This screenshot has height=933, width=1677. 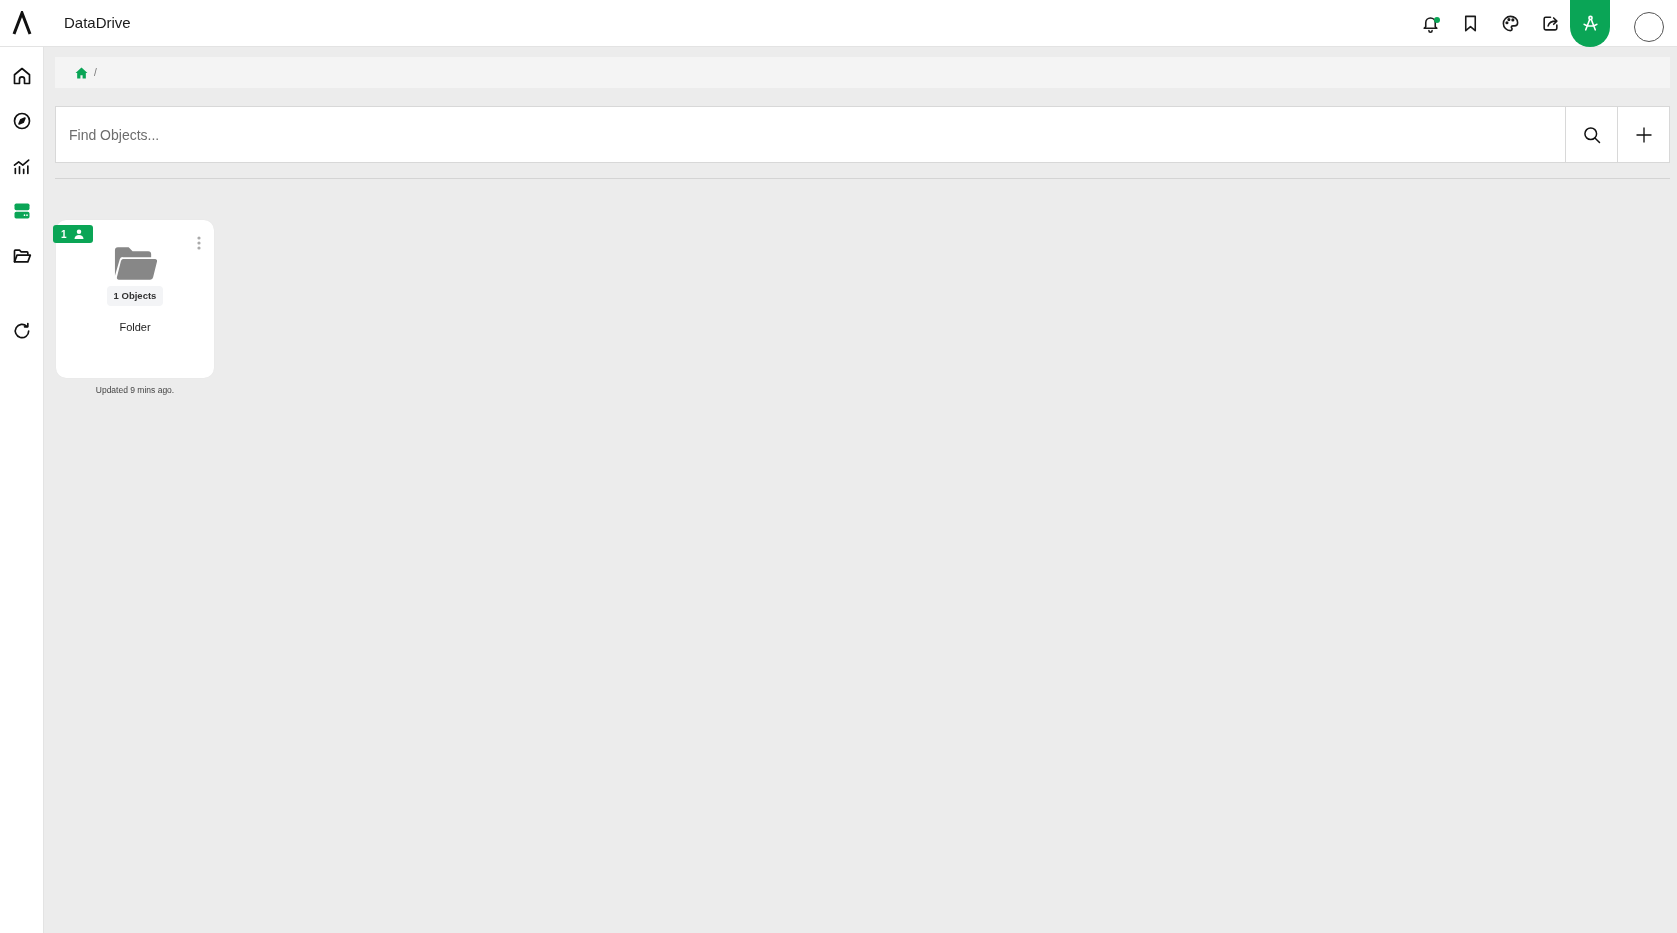 I want to click on shared-count: 1, so click(x=64, y=234).